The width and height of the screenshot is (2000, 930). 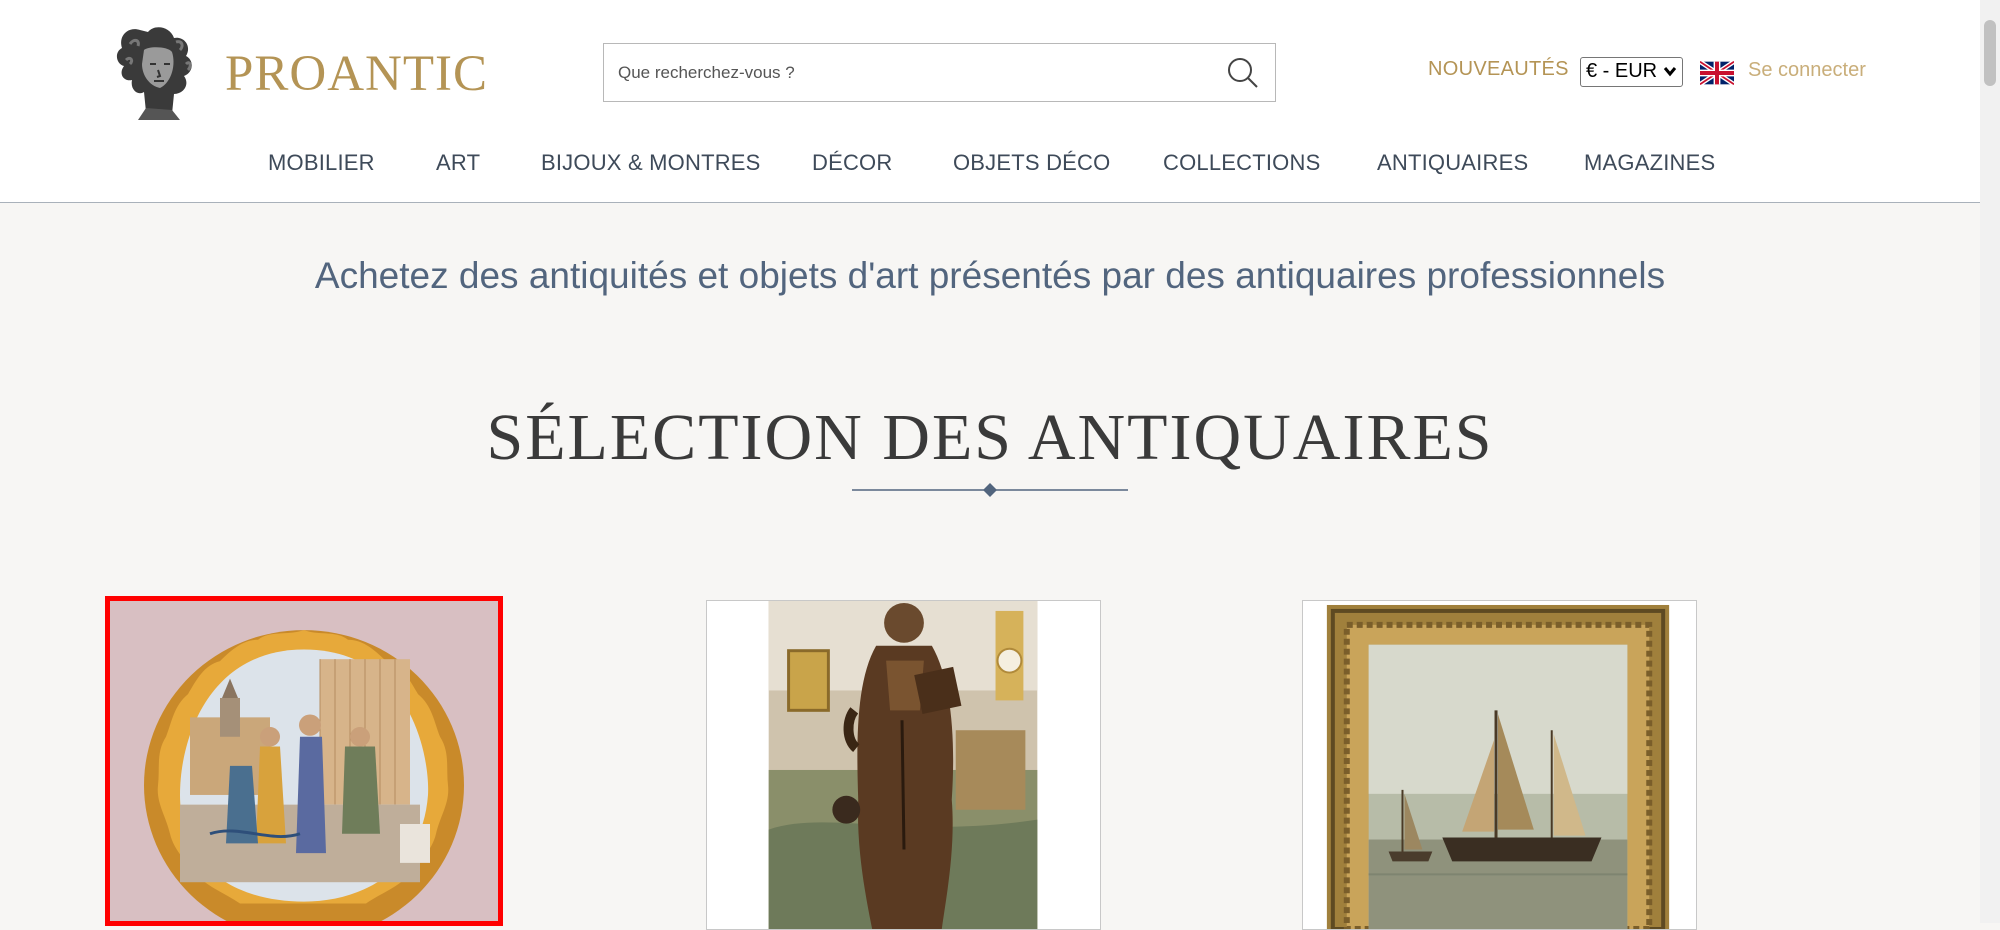 I want to click on nav-item-mobilier: MOBILIER, so click(x=321, y=163).